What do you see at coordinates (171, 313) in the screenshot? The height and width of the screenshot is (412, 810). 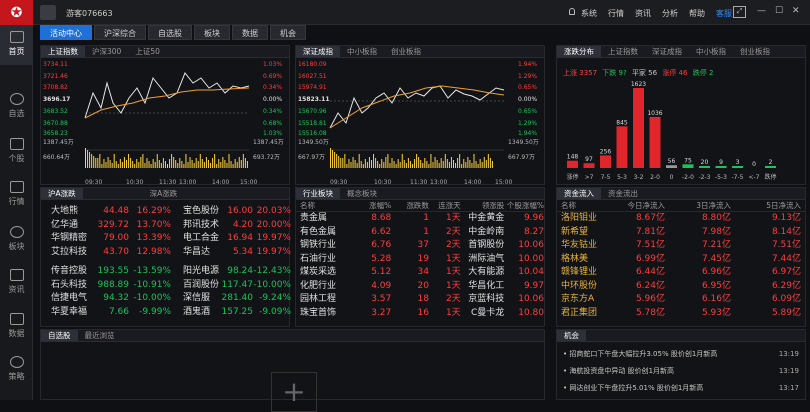 I see `mover-row: 华夏幸福 7.66 -9.99% 酒鬼酒 157.25 -9.09%` at bounding box center [171, 313].